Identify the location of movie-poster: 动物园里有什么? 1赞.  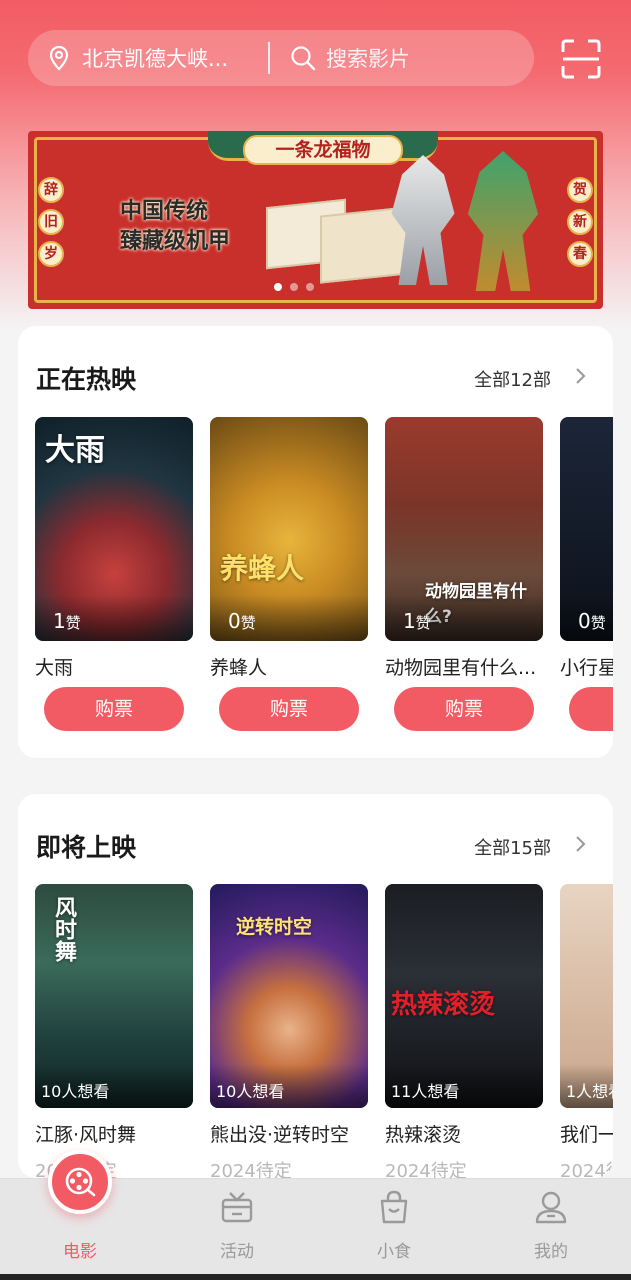
(464, 529).